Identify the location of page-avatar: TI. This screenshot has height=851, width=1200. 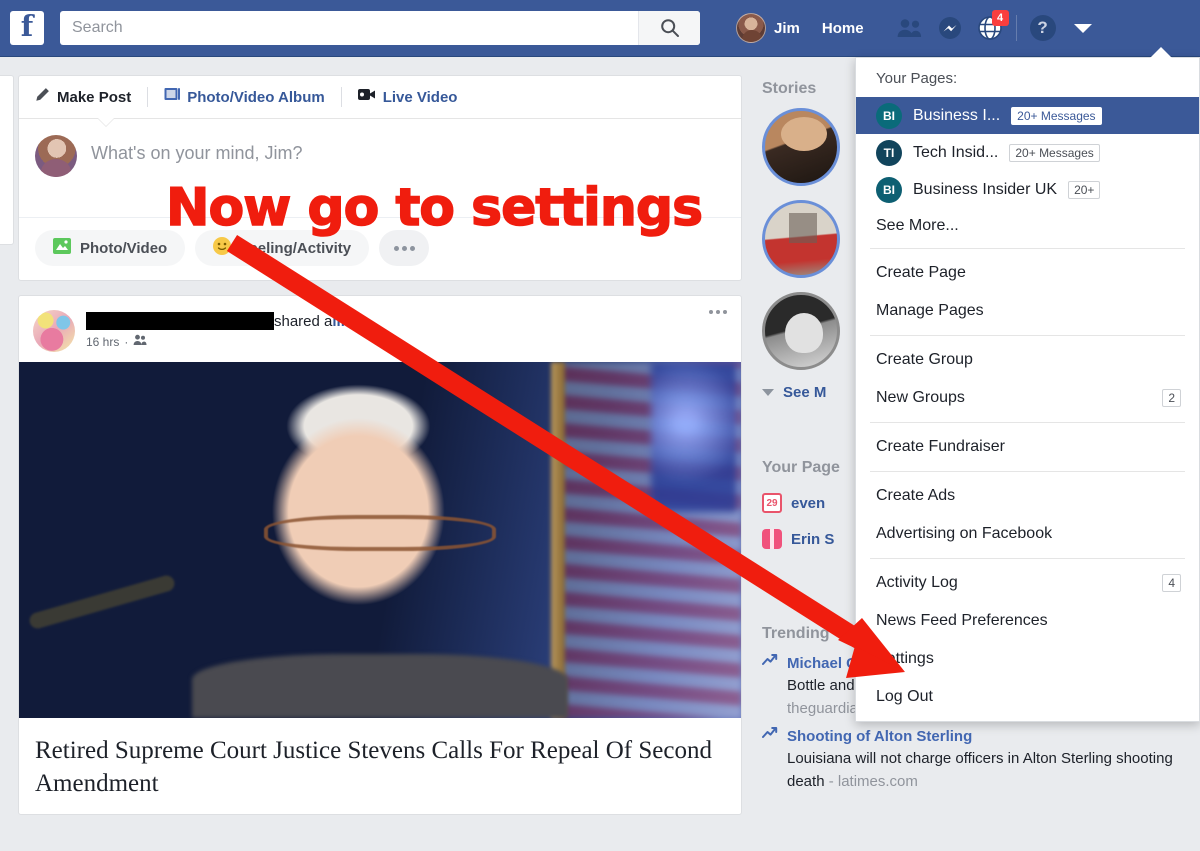
(889, 152).